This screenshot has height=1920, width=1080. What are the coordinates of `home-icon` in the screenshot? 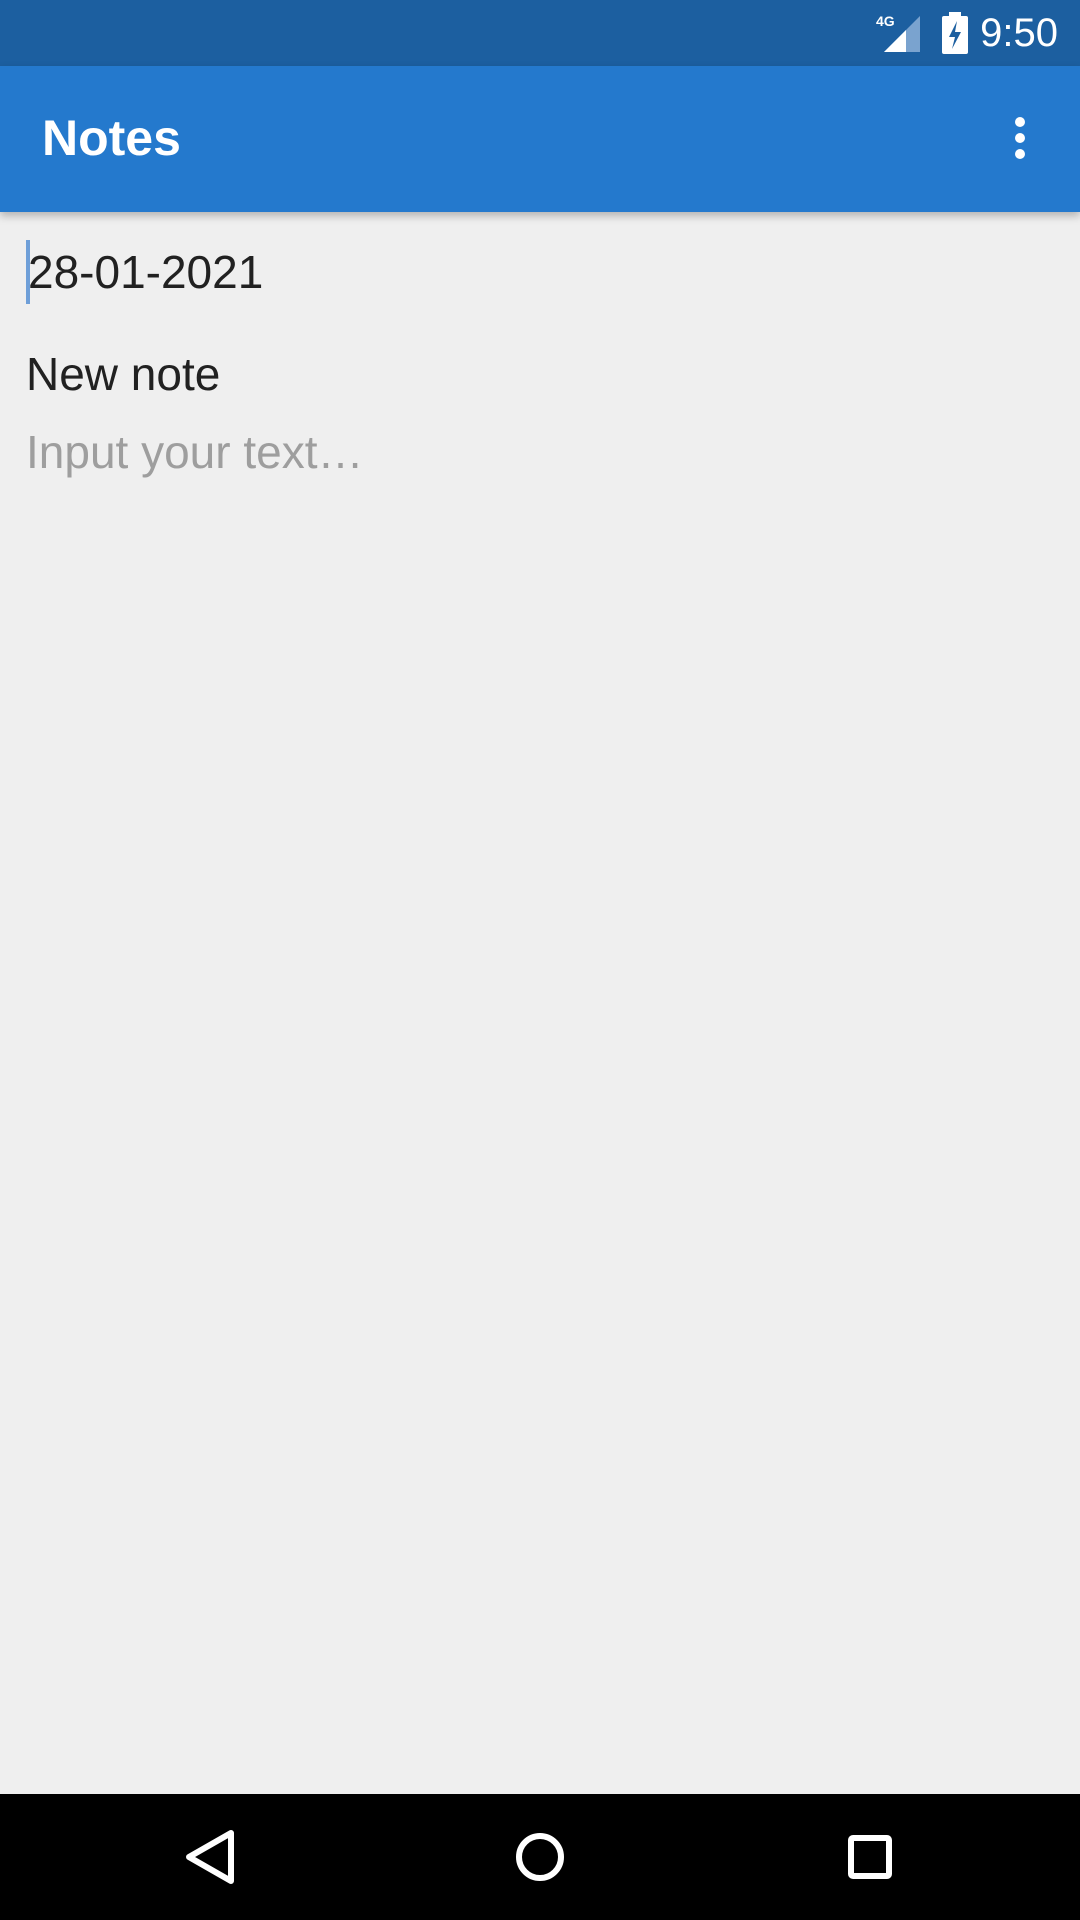 It's located at (540, 1857).